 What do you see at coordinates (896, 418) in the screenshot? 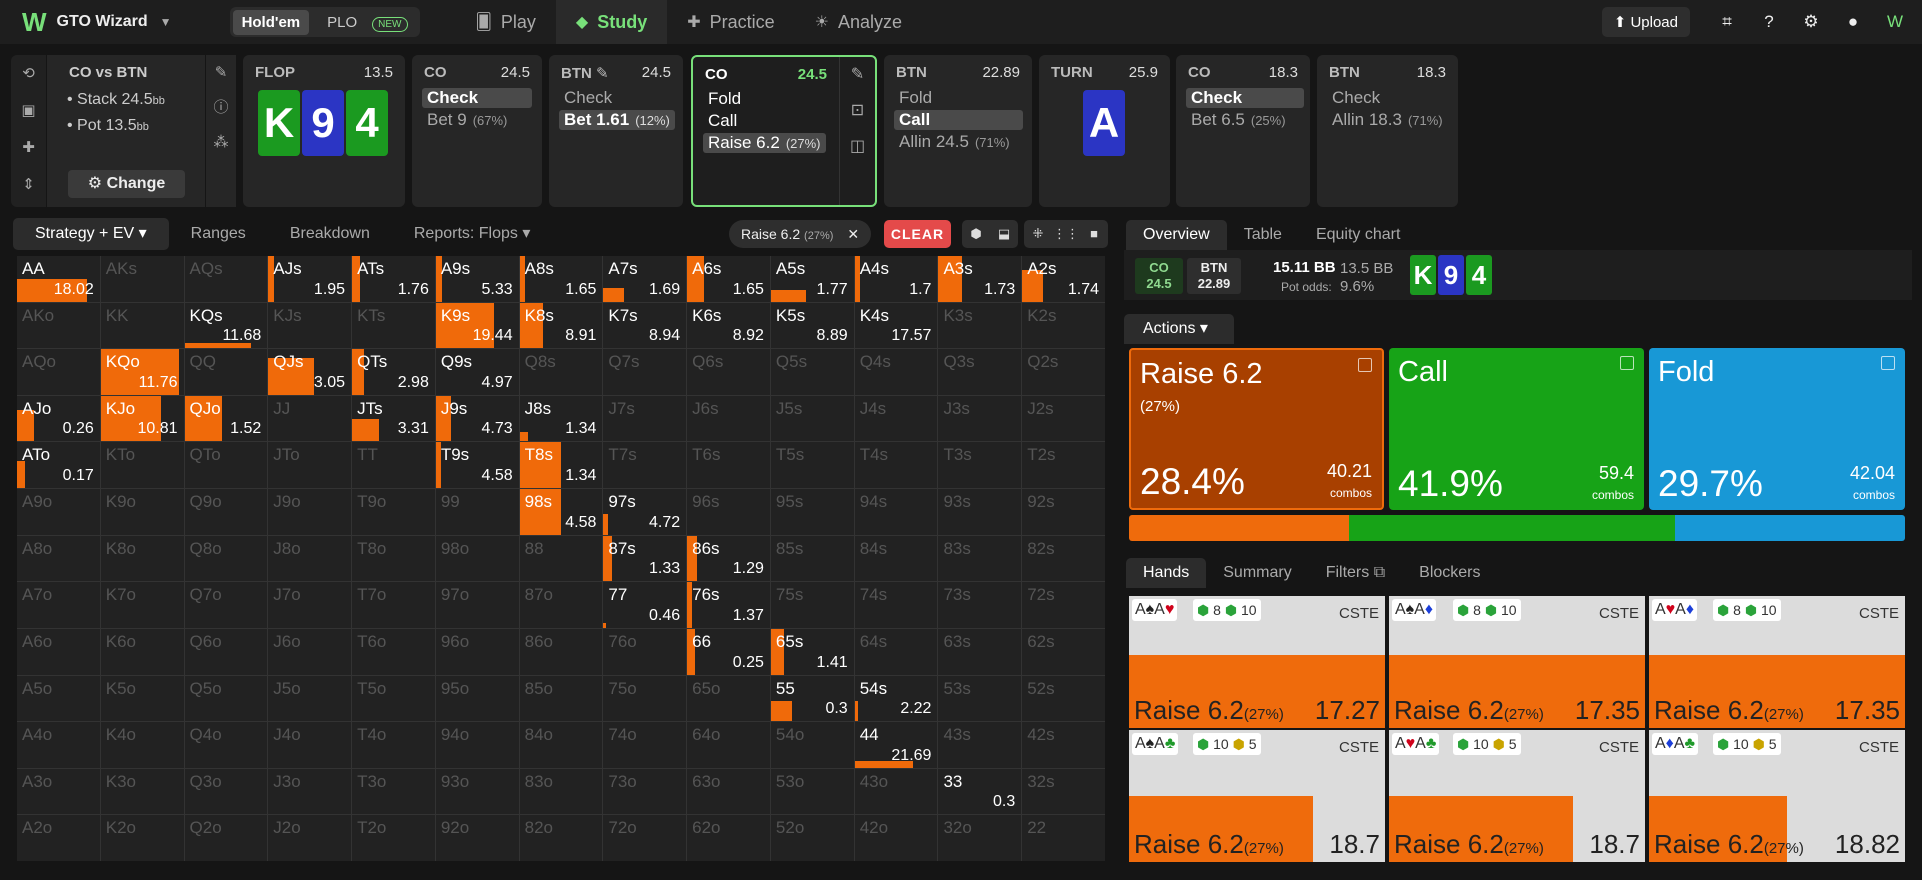
I see `range-cell: J4s` at bounding box center [896, 418].